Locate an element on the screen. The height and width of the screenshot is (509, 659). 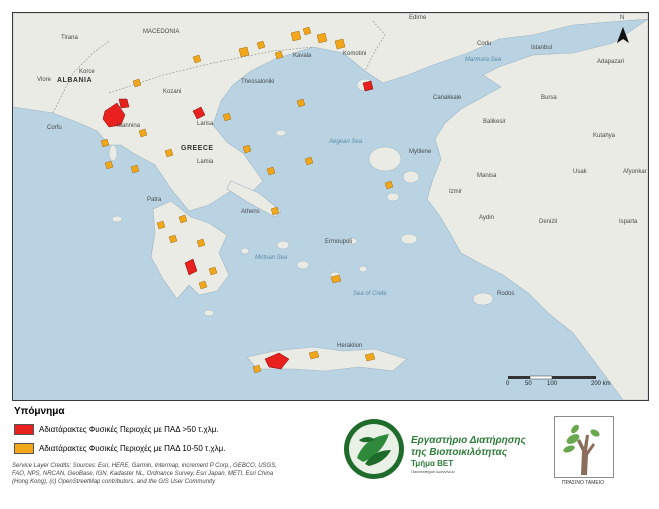
place-label: Izmir is located at coordinates (455, 192).